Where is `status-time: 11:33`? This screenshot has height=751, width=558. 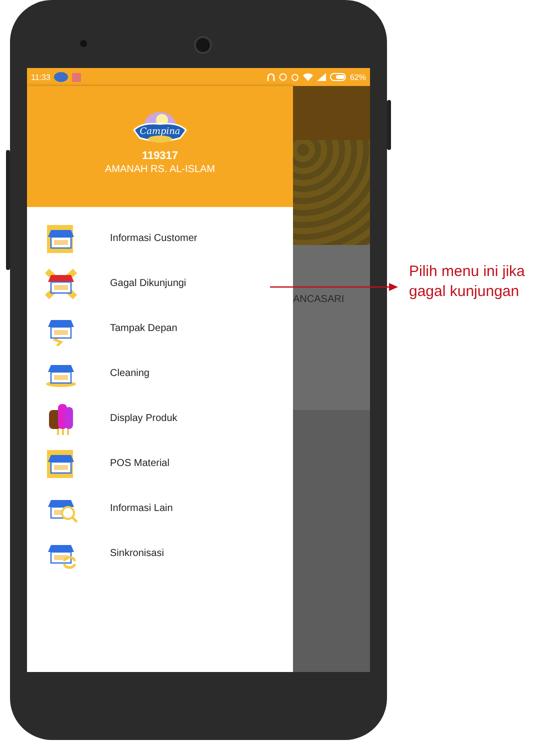 status-time: 11:33 is located at coordinates (40, 77).